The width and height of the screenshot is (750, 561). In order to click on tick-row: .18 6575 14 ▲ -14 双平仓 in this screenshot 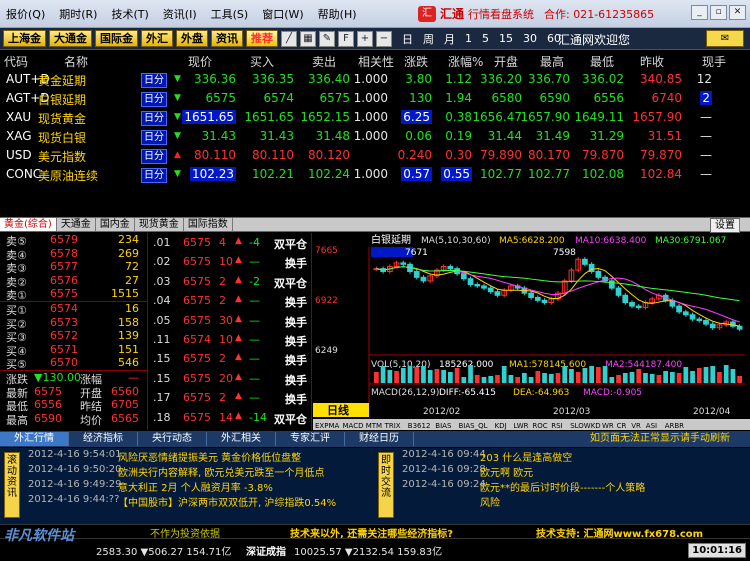, I will do `click(230, 417)`.